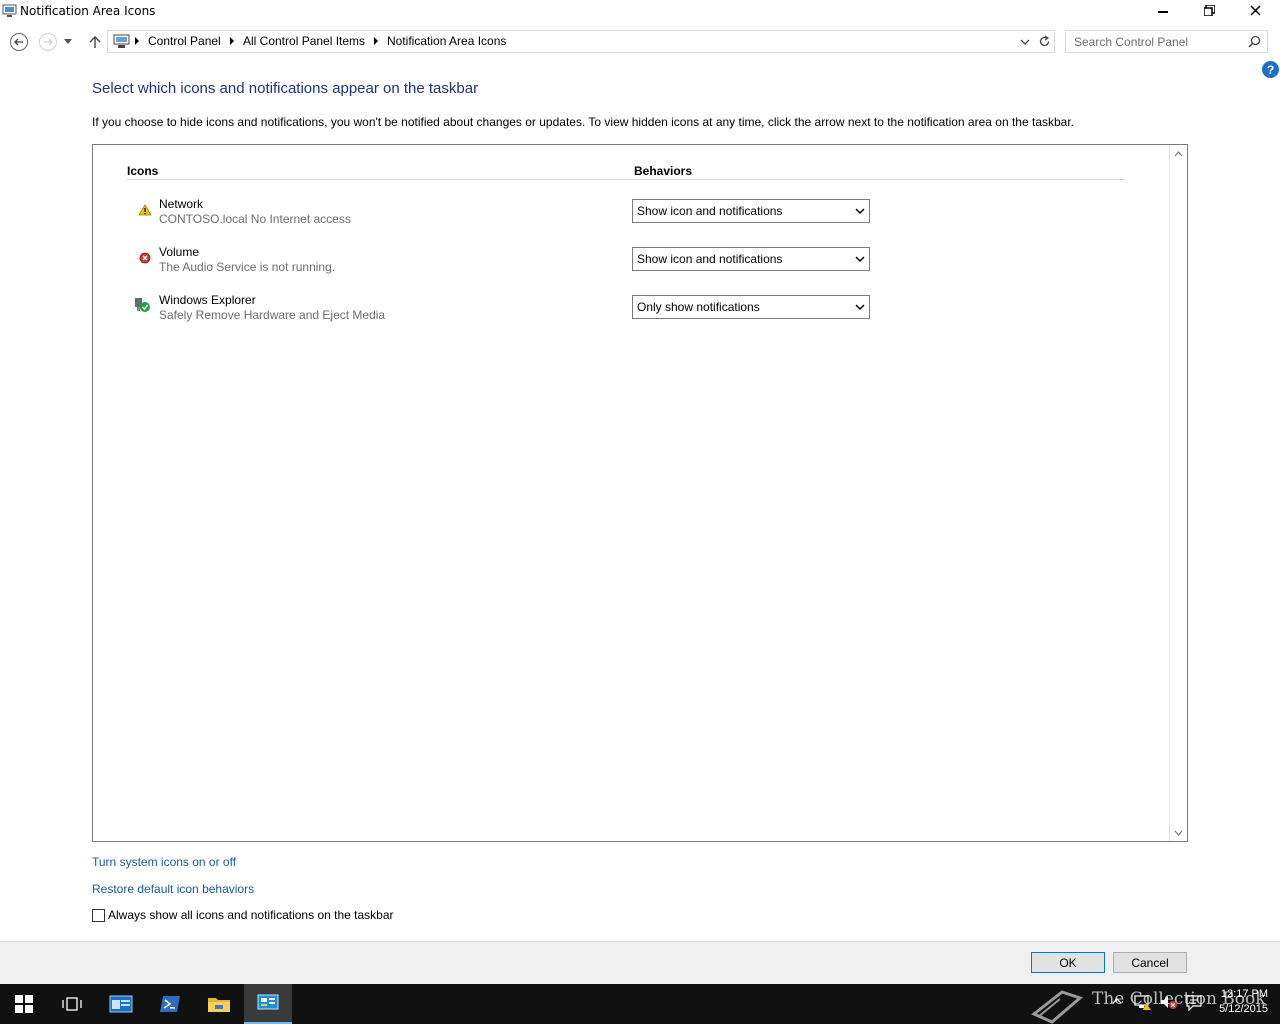 This screenshot has height=1024, width=1280. Describe the element at coordinates (181, 204) in the screenshot. I see `item-name: Network` at that location.